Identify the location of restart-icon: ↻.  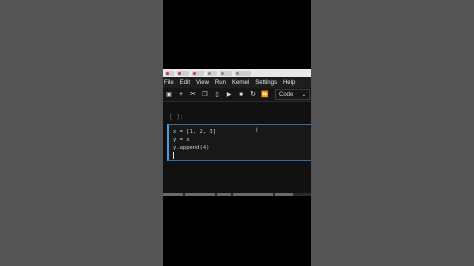
(253, 95).